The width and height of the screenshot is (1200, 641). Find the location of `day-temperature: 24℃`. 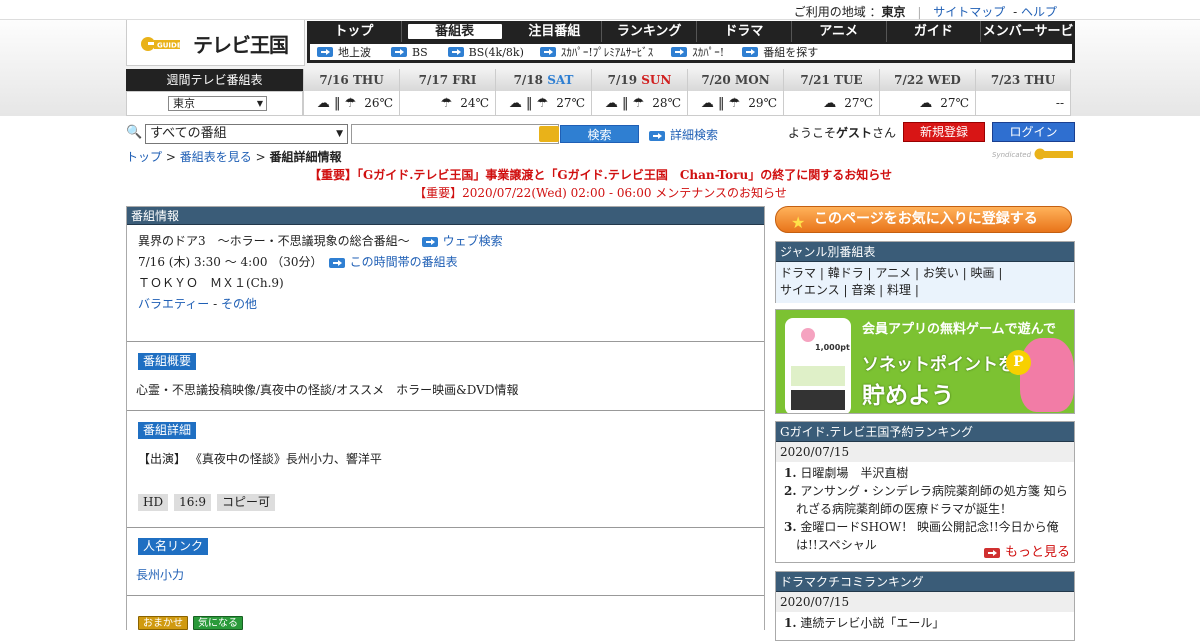

day-temperature: 24℃ is located at coordinates (474, 103).